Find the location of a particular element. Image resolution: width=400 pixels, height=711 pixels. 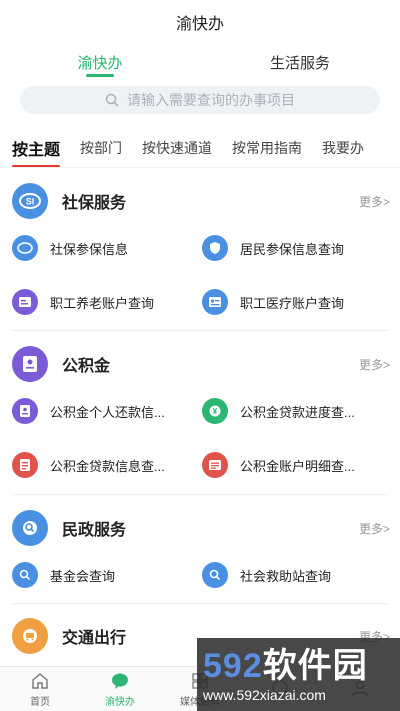

category-active-indicator is located at coordinates (36, 165).